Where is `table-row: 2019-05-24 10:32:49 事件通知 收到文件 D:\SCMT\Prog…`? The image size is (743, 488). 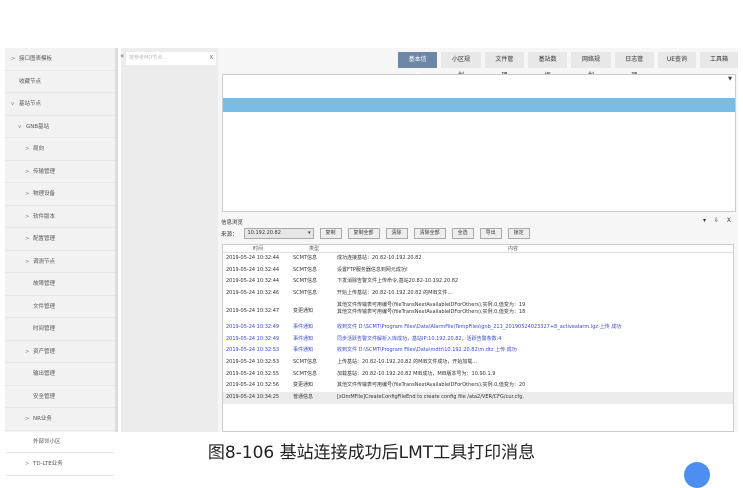
table-row: 2019-05-24 10:32:49 事件通知 收到文件 D:\SCMT\Prog… is located at coordinates (478, 328).